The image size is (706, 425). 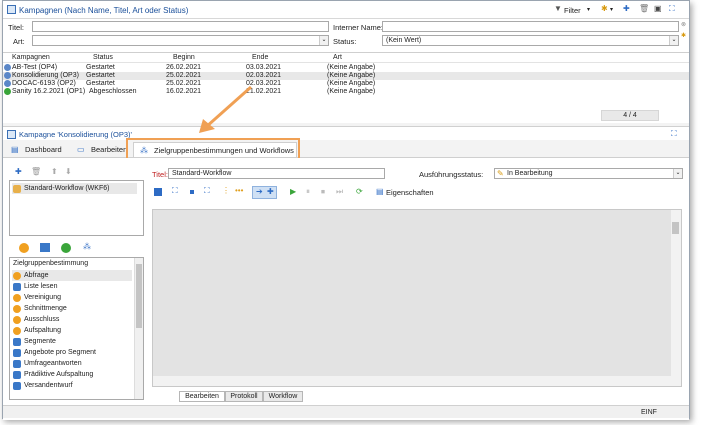 I want to click on play-icon: ▶, so click(x=293, y=192).